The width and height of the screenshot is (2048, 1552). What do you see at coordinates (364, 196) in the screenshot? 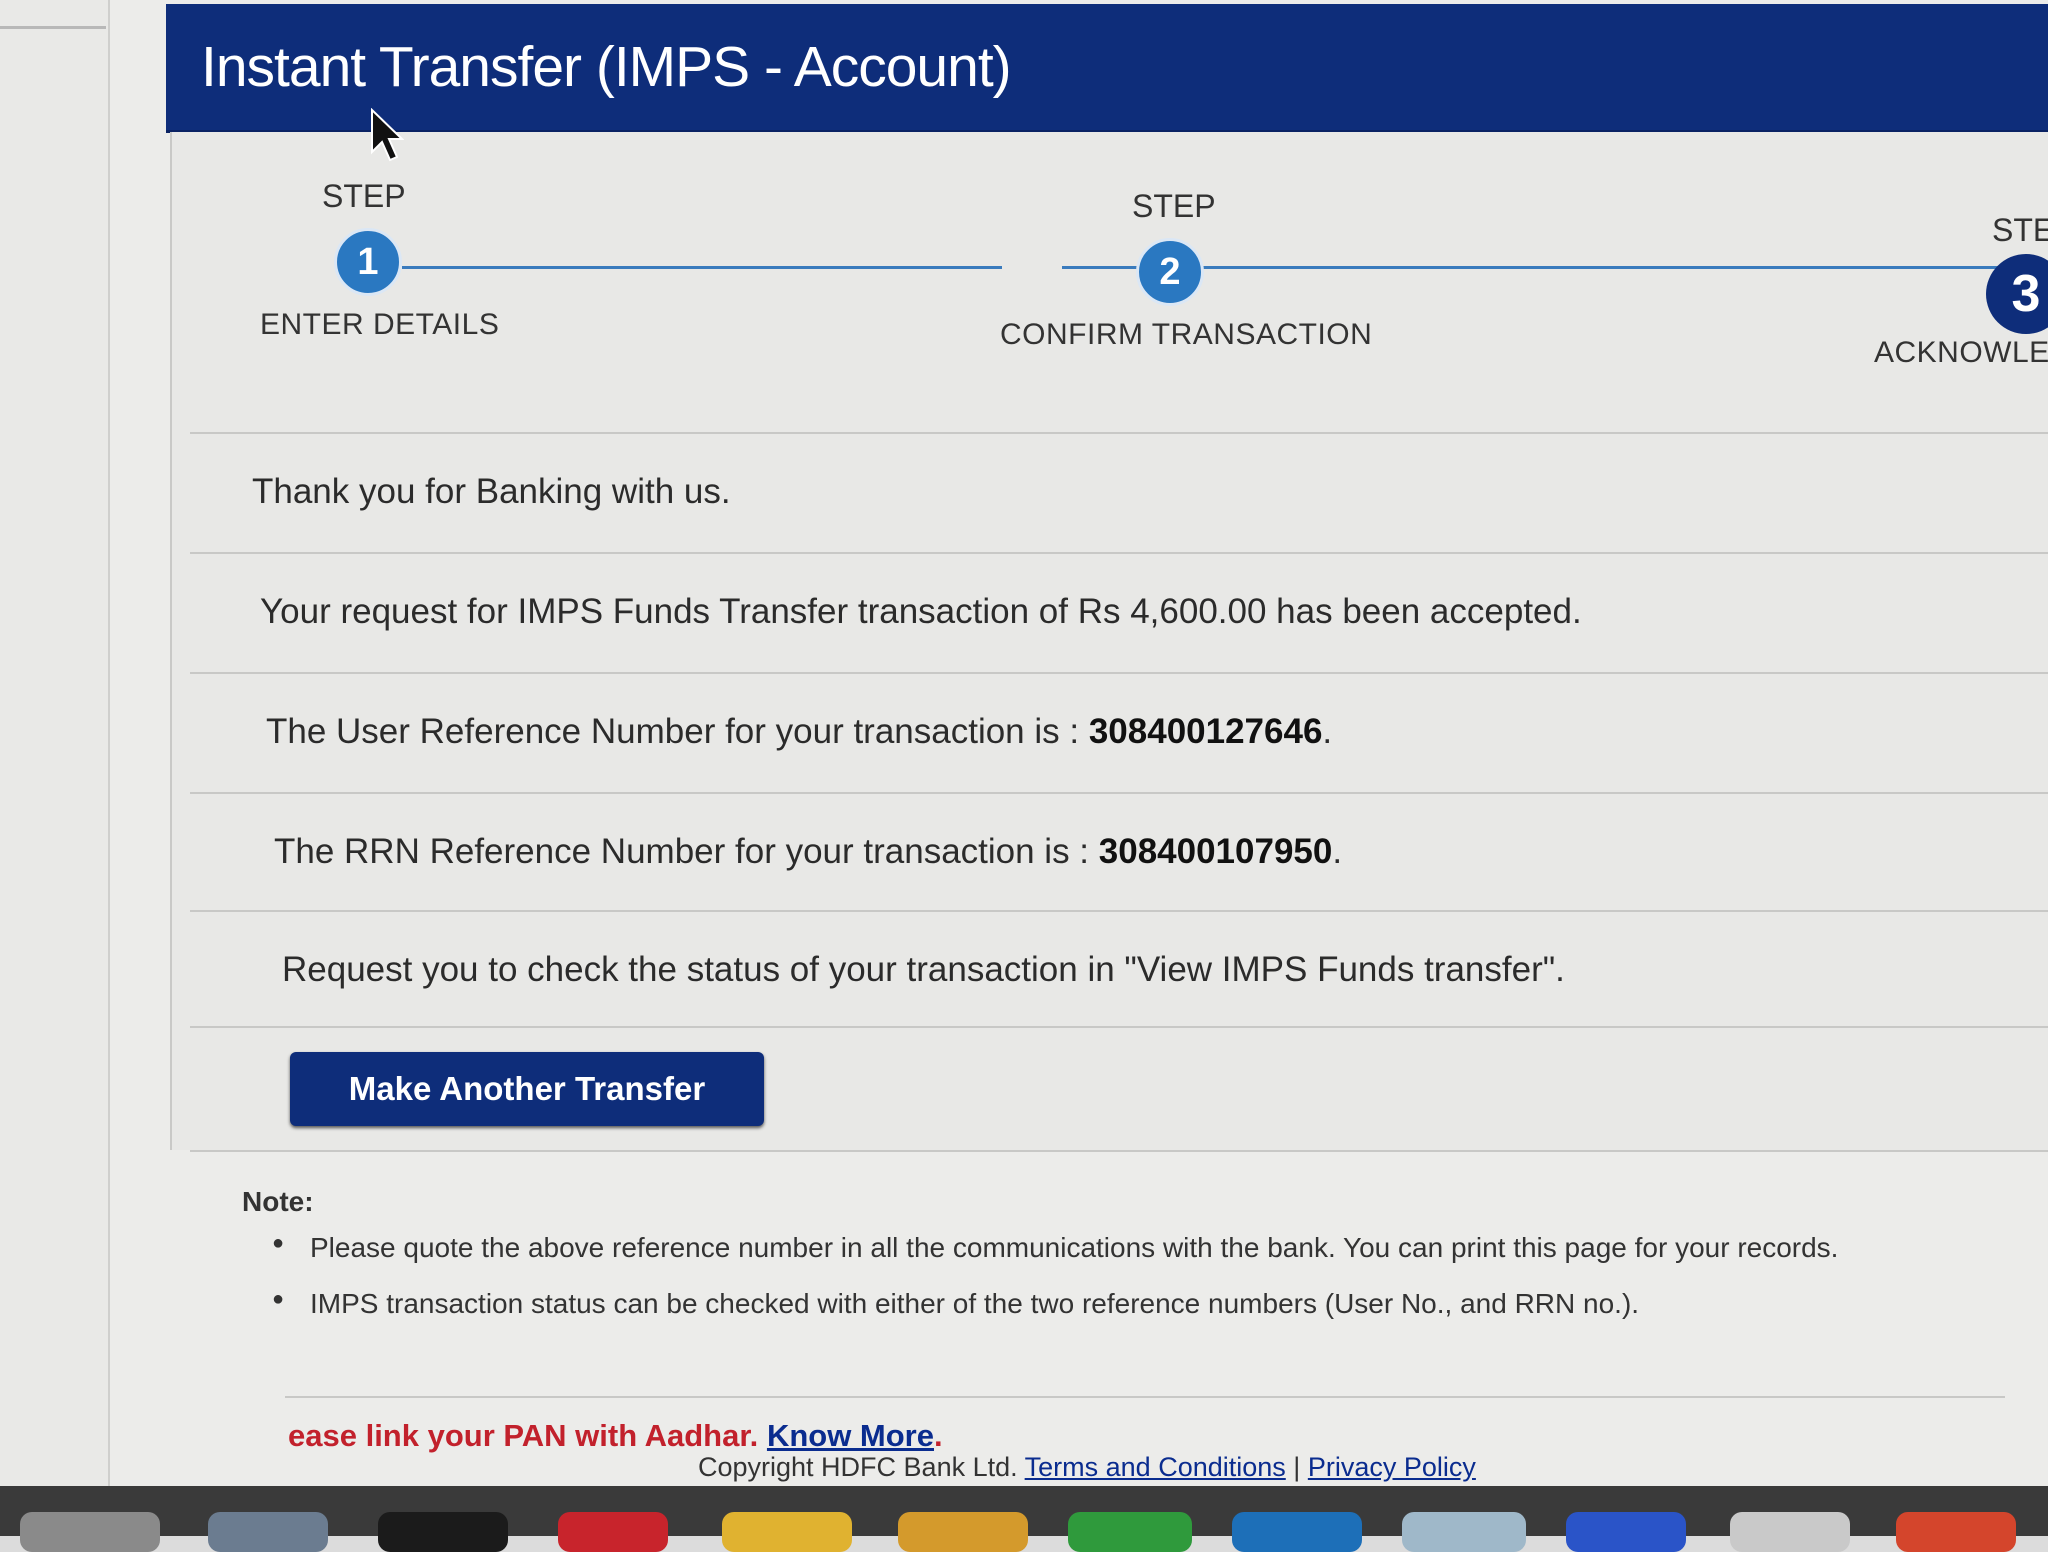
I see `step-1-label: STEP` at bounding box center [364, 196].